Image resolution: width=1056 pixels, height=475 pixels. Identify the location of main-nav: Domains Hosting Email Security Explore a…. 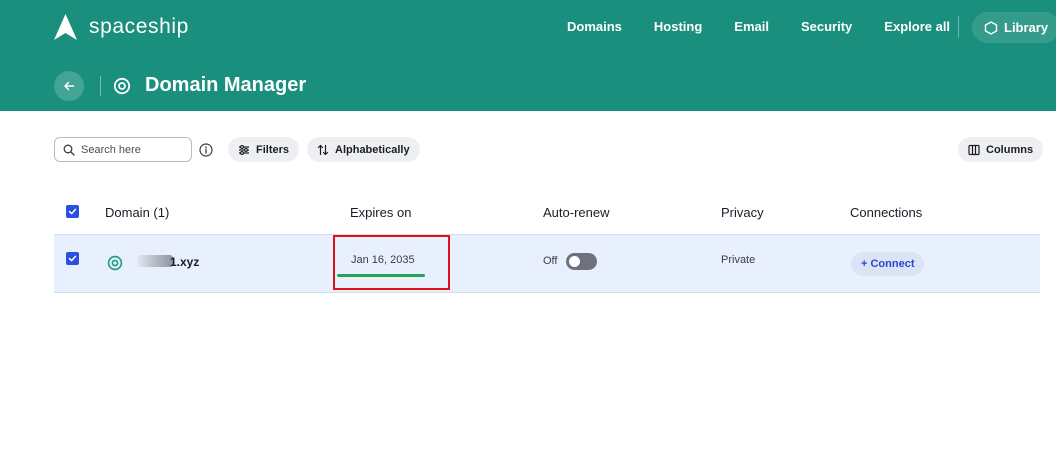
(774, 26).